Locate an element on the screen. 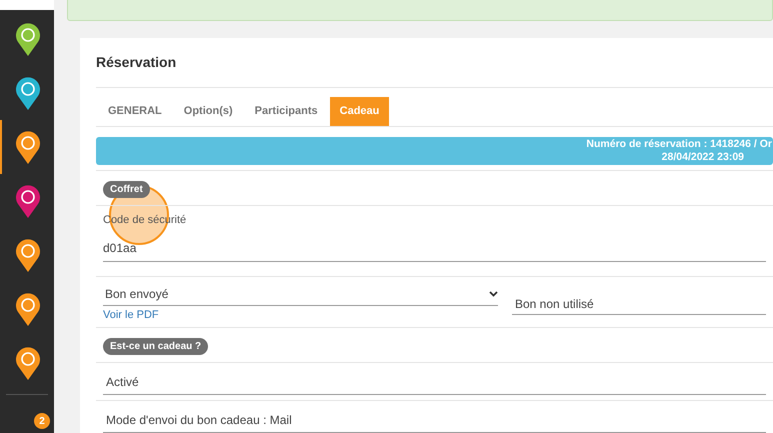 The width and height of the screenshot is (773, 433). card-title: Réservation is located at coordinates (434, 63).